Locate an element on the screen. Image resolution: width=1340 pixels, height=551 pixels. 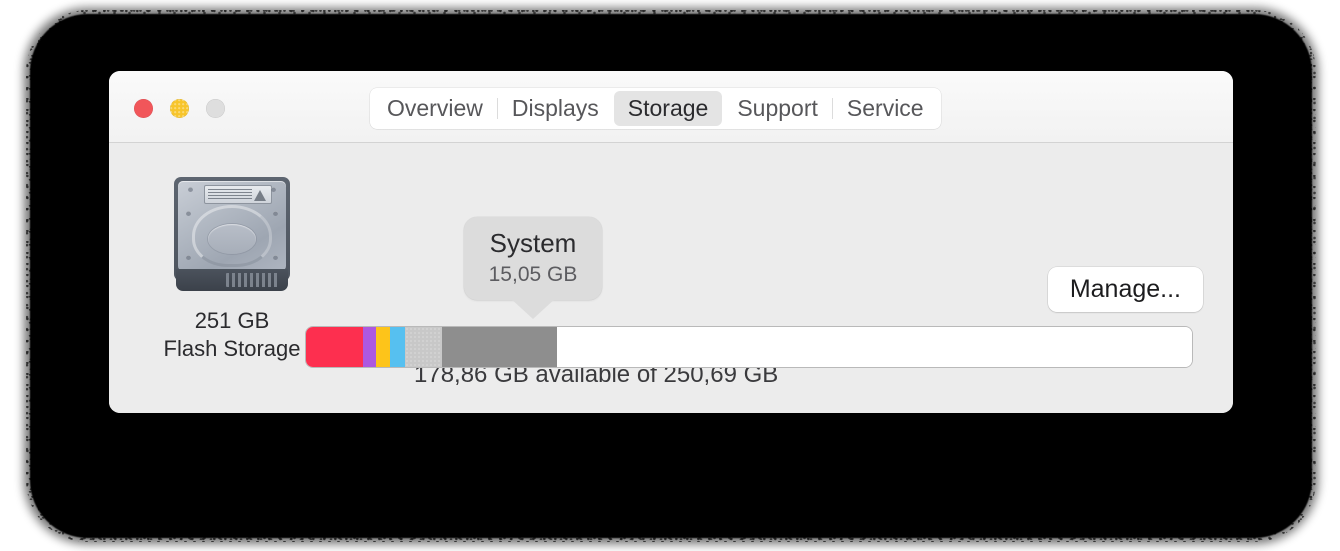
storage-segment-other is located at coordinates (500, 347).